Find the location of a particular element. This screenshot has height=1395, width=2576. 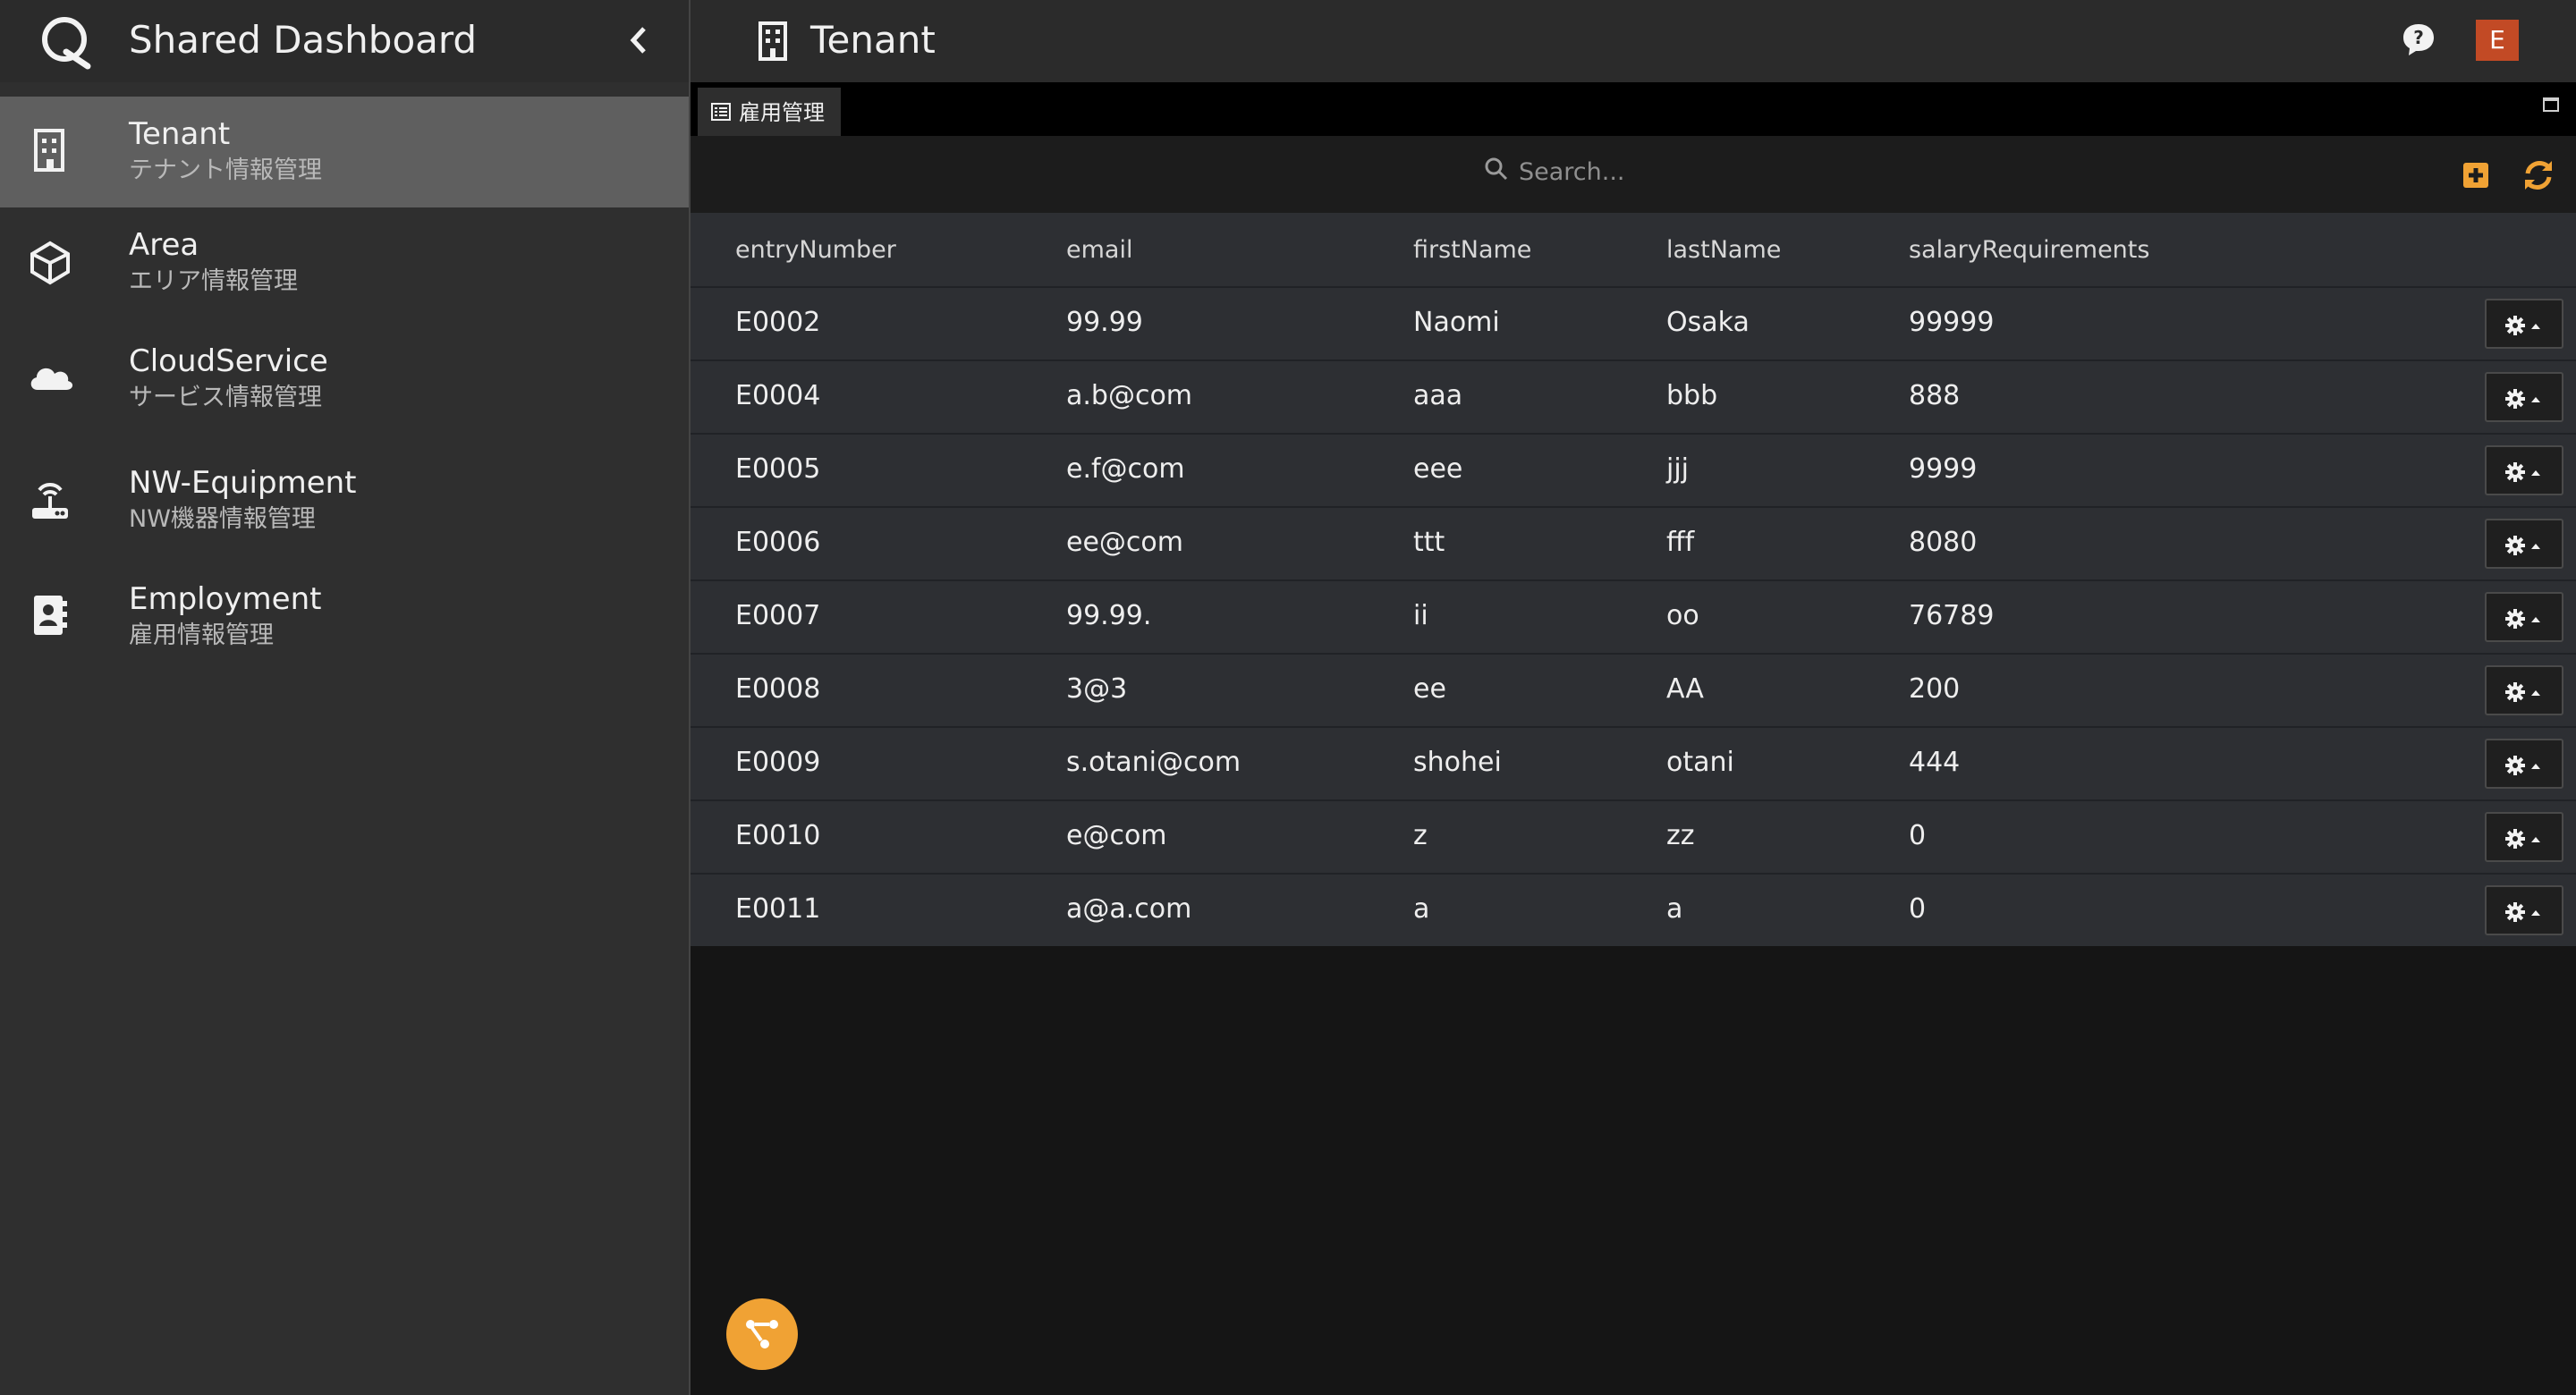

app-logo-icon is located at coordinates (66, 43).